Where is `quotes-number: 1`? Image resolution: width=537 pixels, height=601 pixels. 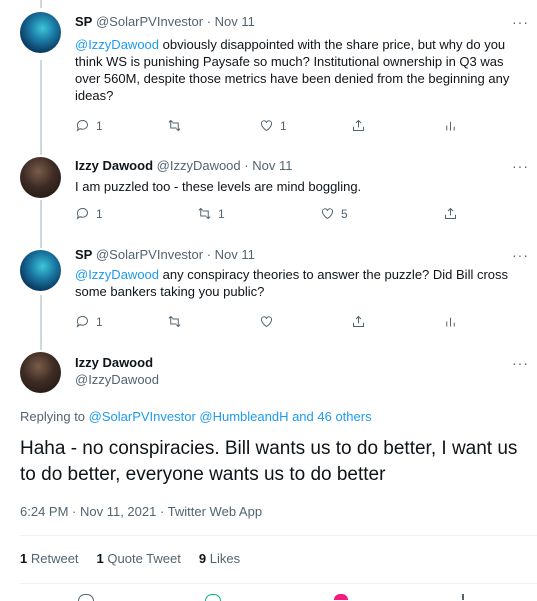 quotes-number: 1 is located at coordinates (100, 558).